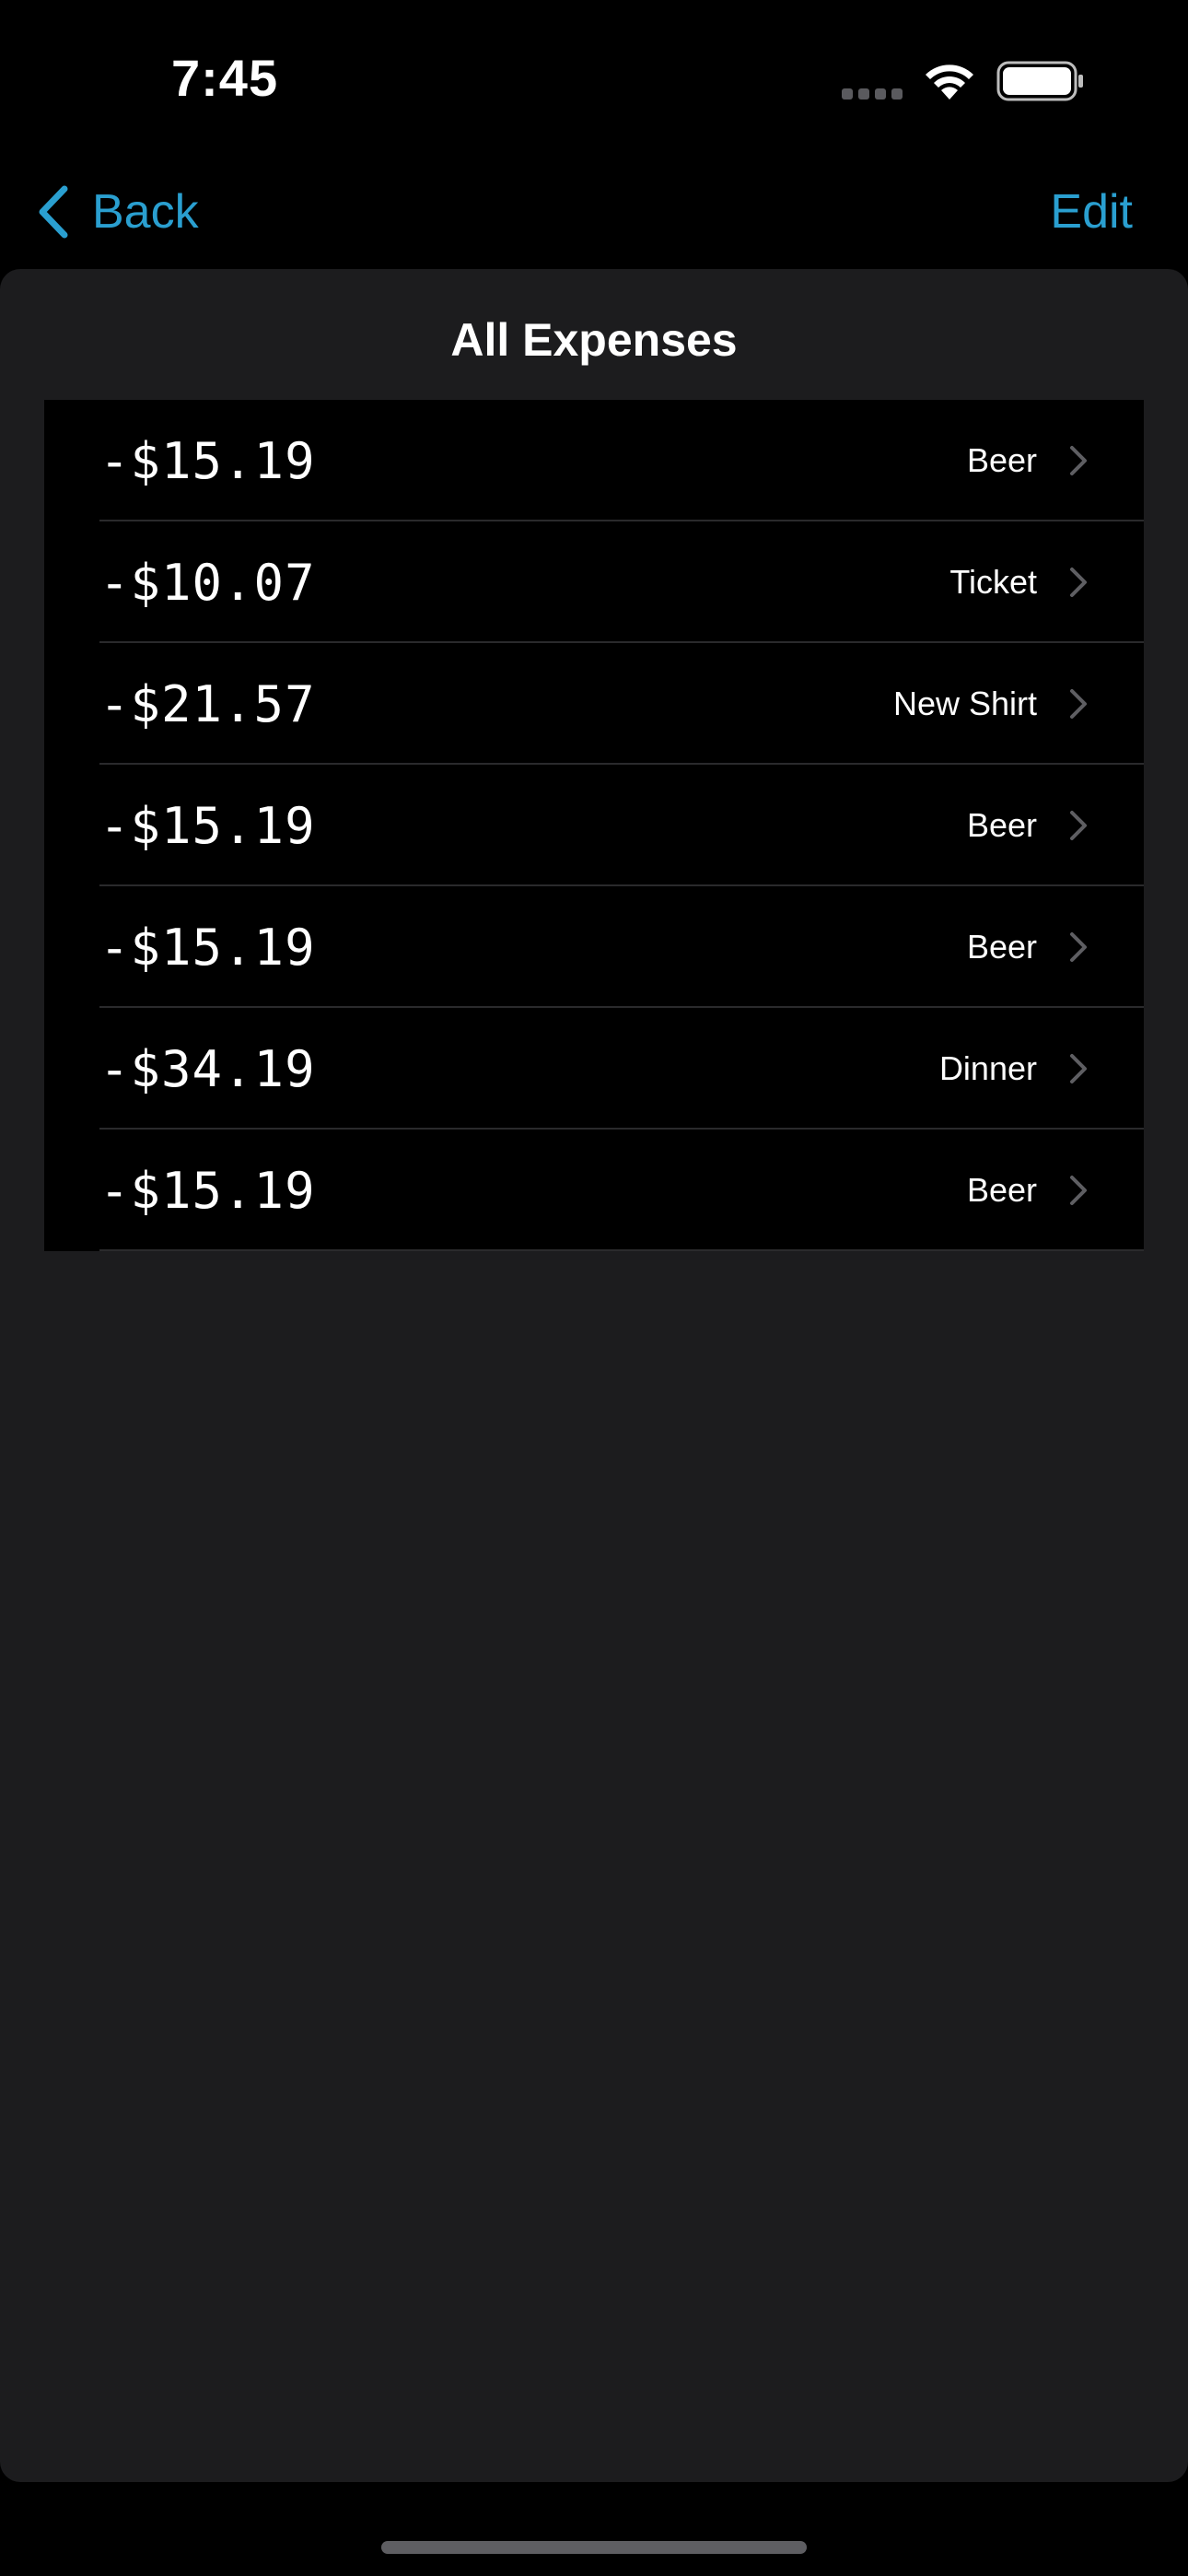 The width and height of the screenshot is (1188, 2576). Describe the element at coordinates (594, 704) in the screenshot. I see `expense-row: -$21.57 New Shirt` at that location.